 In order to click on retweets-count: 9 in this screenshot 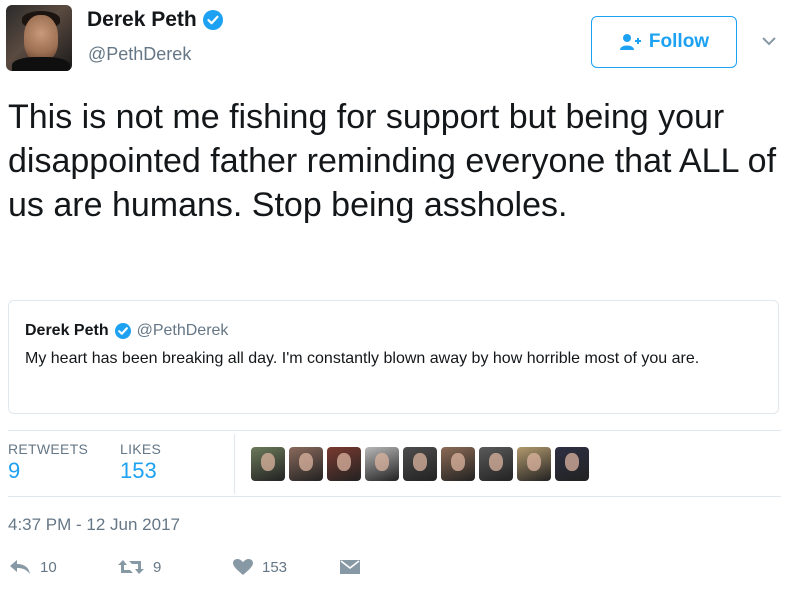, I will do `click(14, 471)`.